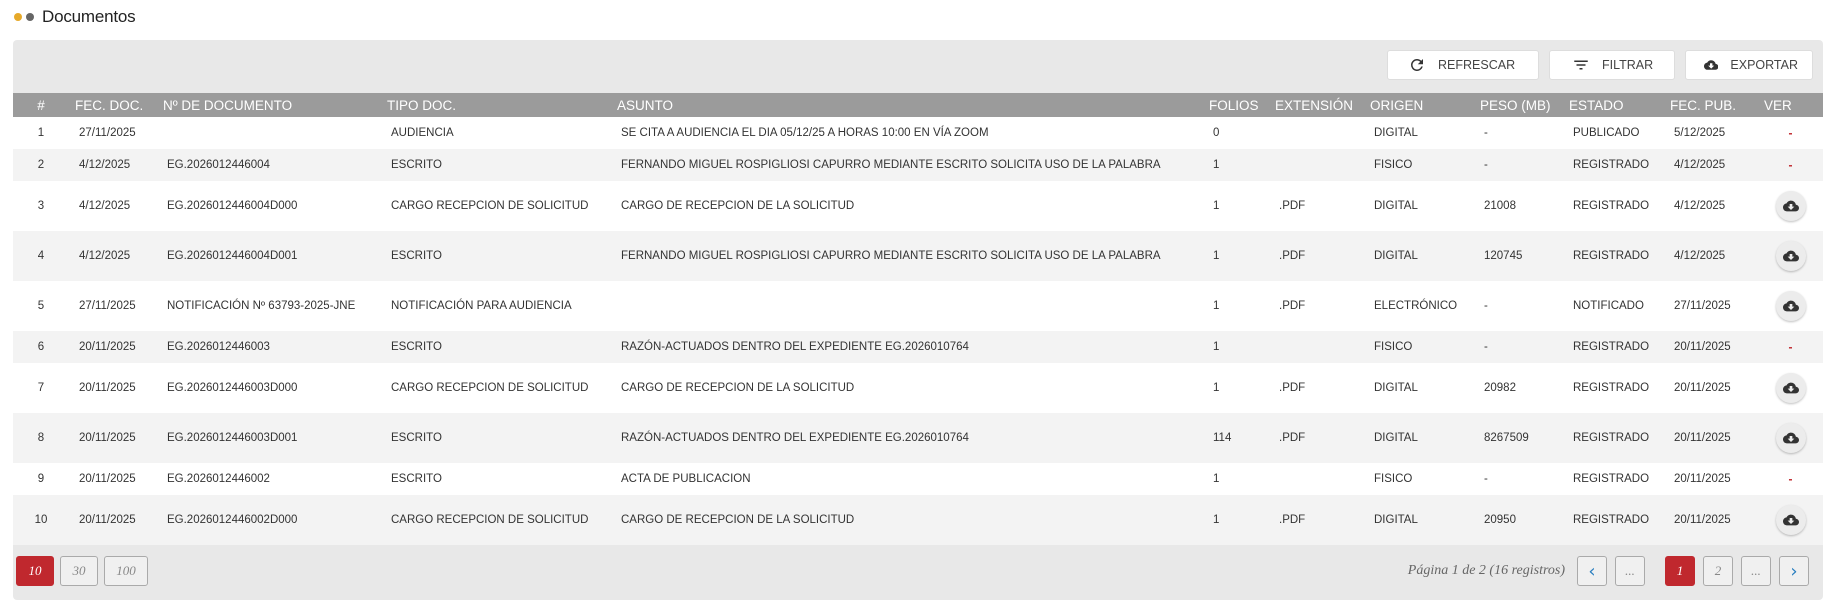 The width and height of the screenshot is (1836, 608). Describe the element at coordinates (496, 105) in the screenshot. I see `col-header-tipo-doc: TIPO DOC.` at that location.